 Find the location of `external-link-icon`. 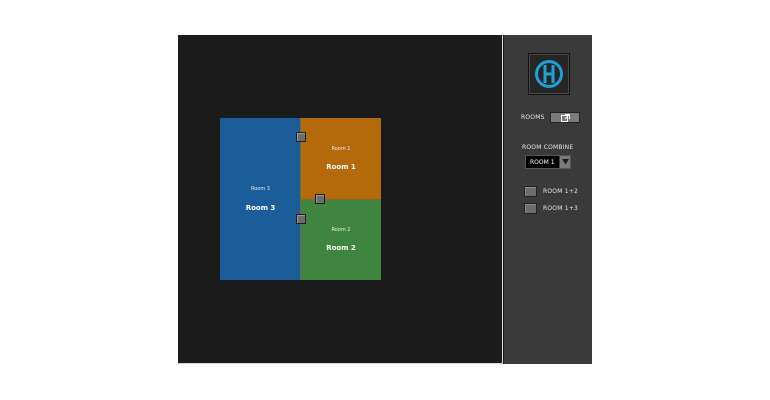

external-link-icon is located at coordinates (565, 118).